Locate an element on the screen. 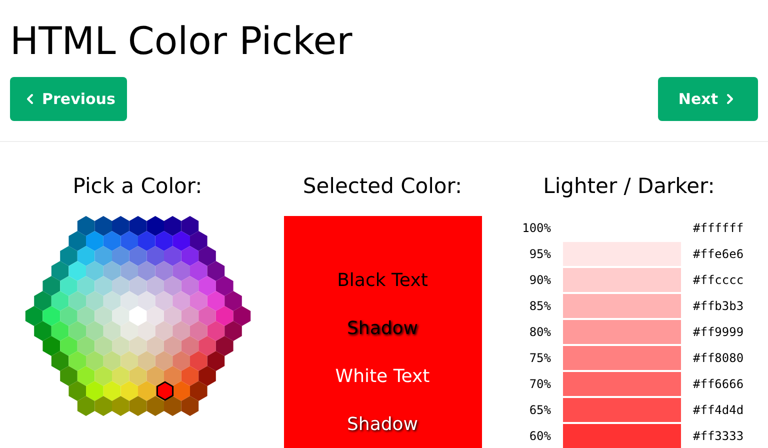 This screenshot has height=448, width=768. hex-code: #ff6666 is located at coordinates (719, 384).